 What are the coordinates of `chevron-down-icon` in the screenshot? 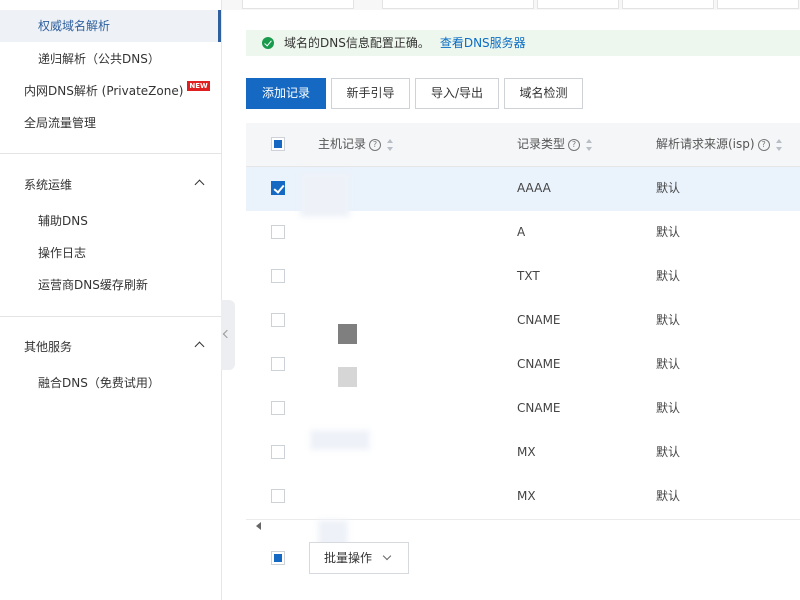 It's located at (387, 556).